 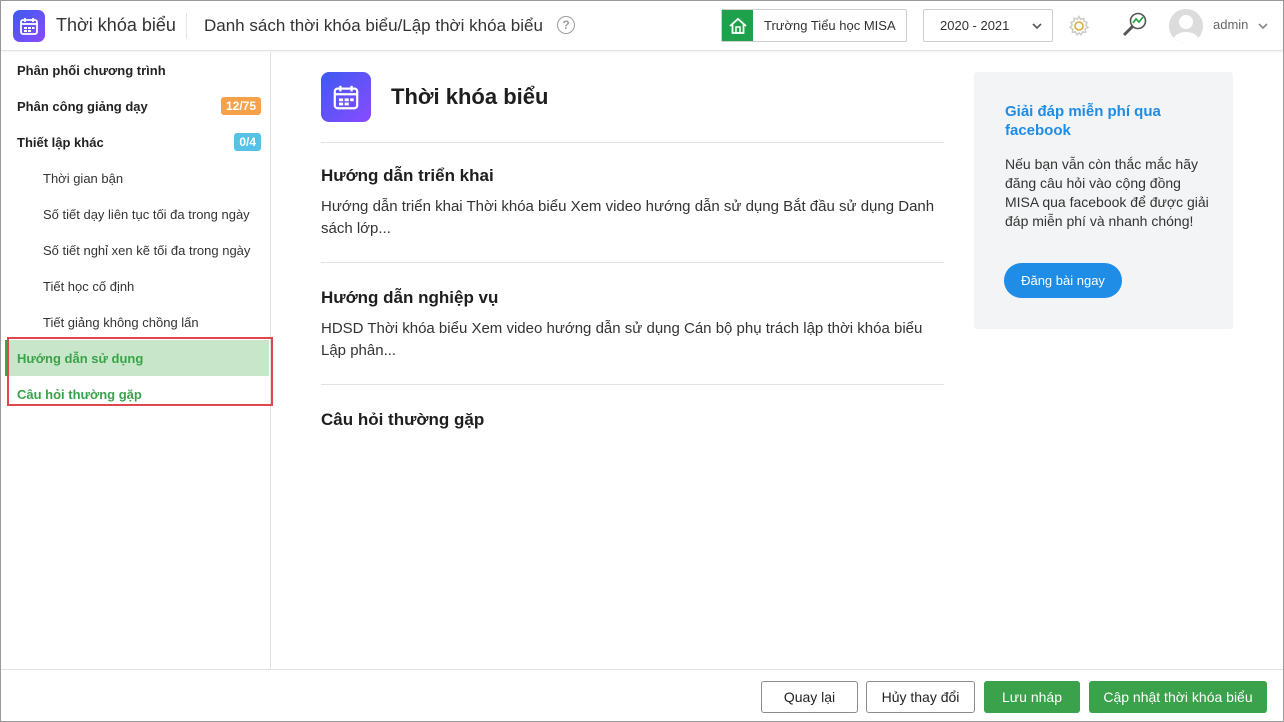 I want to click on count-badge: 12/75, so click(x=240, y=106).